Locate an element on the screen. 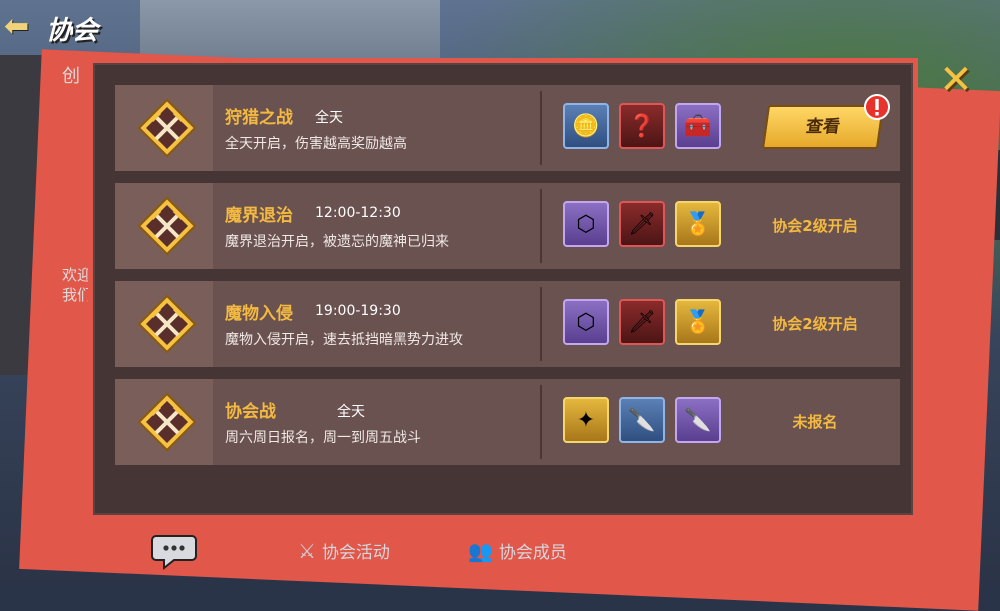 This screenshot has height=611, width=1000. tab-label: 协会活动 is located at coordinates (355, 553).